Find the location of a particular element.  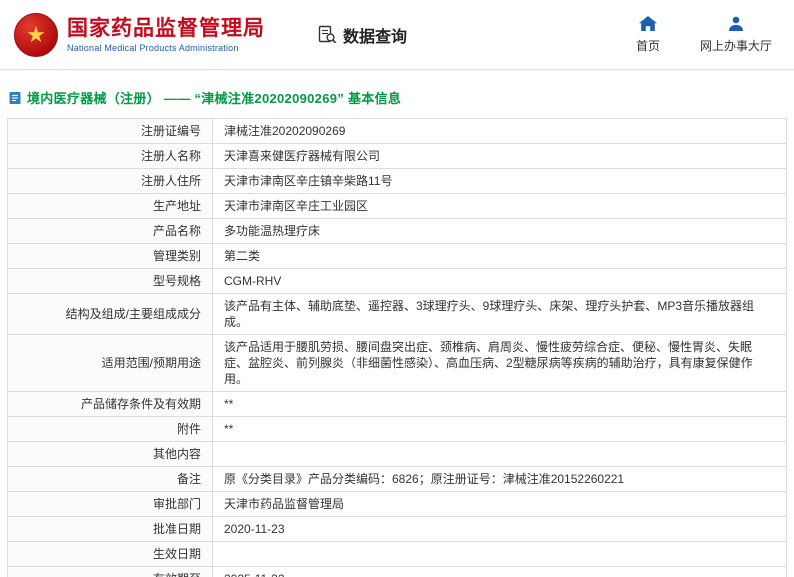

table-row: 生效日期 is located at coordinates (397, 554).